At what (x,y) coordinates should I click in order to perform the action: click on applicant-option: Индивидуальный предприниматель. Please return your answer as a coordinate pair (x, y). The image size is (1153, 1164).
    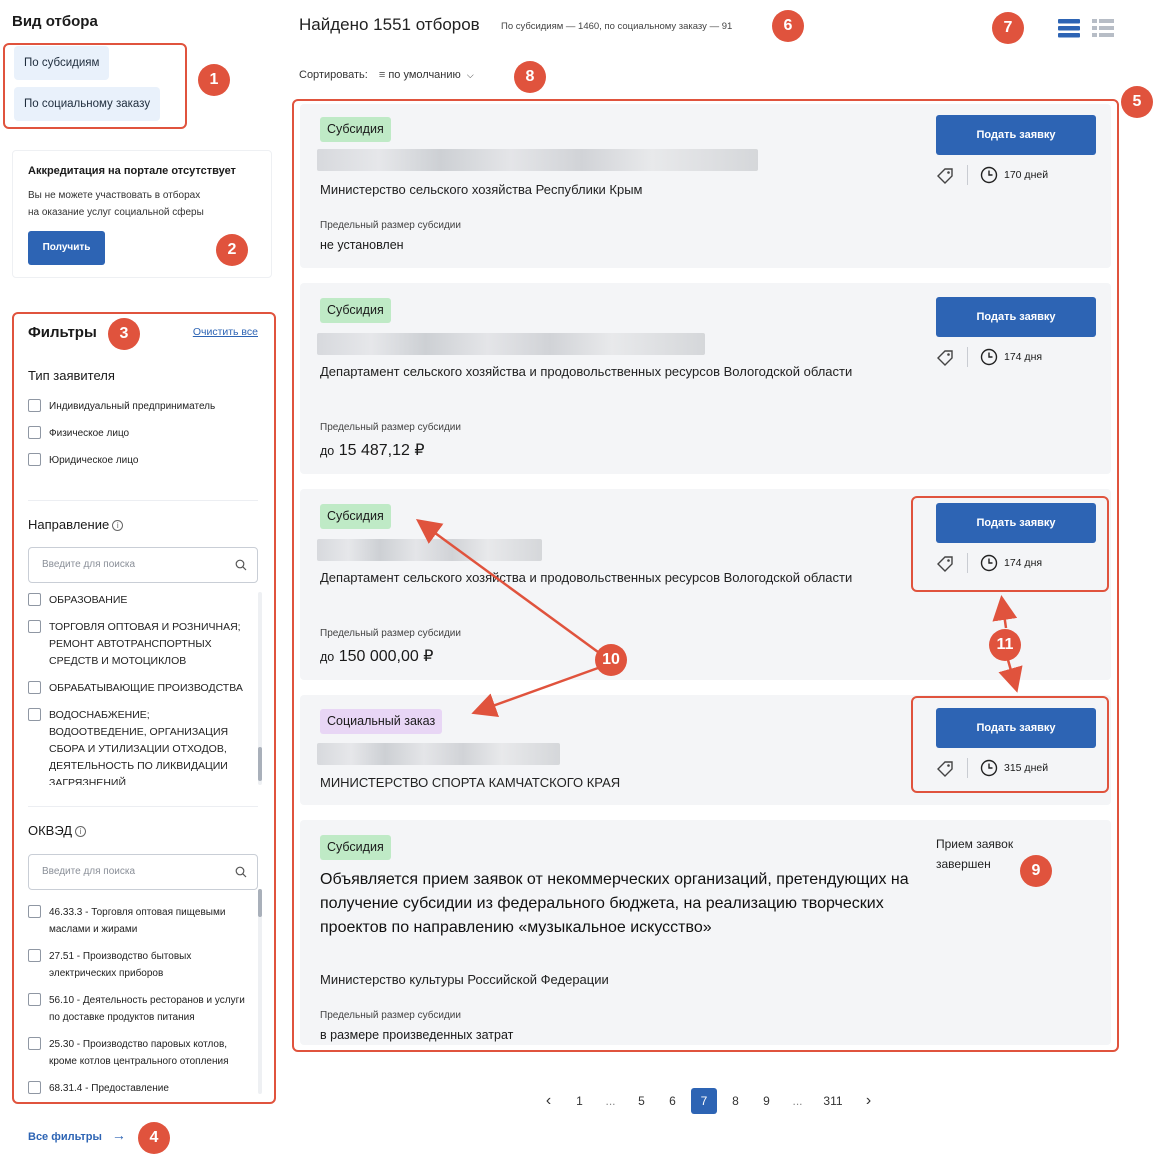
    Looking at the image, I should click on (143, 406).